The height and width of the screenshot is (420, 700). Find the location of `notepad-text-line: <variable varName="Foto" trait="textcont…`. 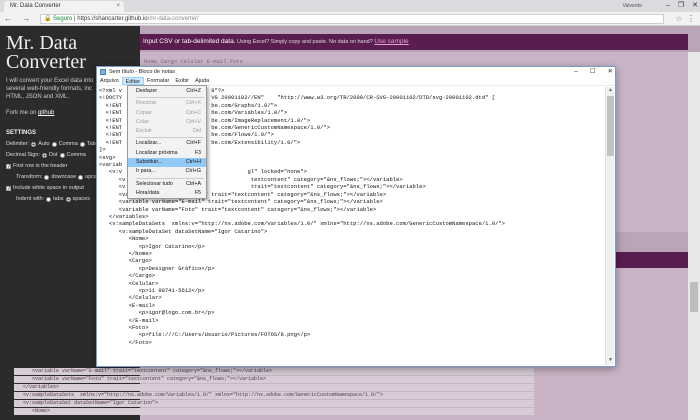

notepad-text-line: <variable varName="Foto" trait="textcont… is located at coordinates (238, 209).